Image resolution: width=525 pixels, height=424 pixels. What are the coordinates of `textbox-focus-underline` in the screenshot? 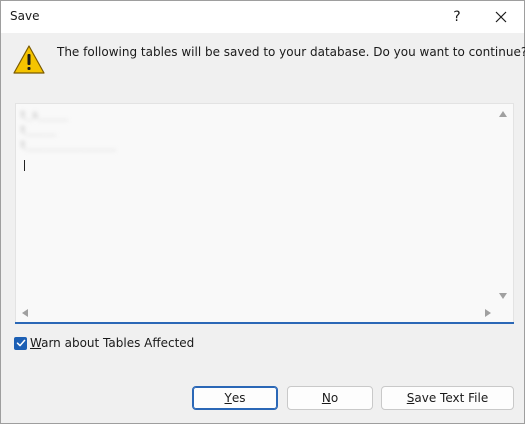 It's located at (264, 323).